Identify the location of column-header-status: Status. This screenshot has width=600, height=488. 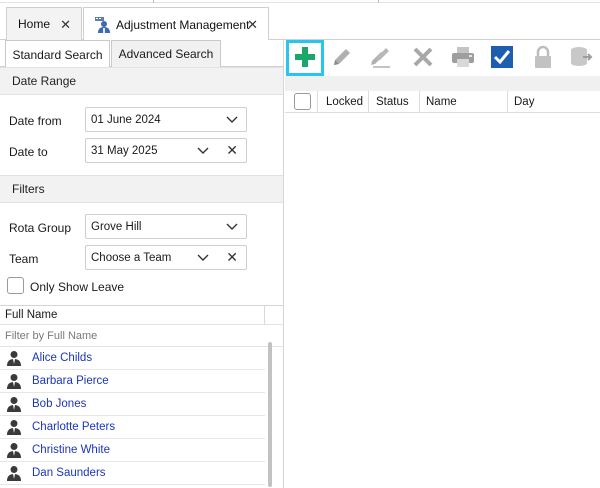
(392, 102).